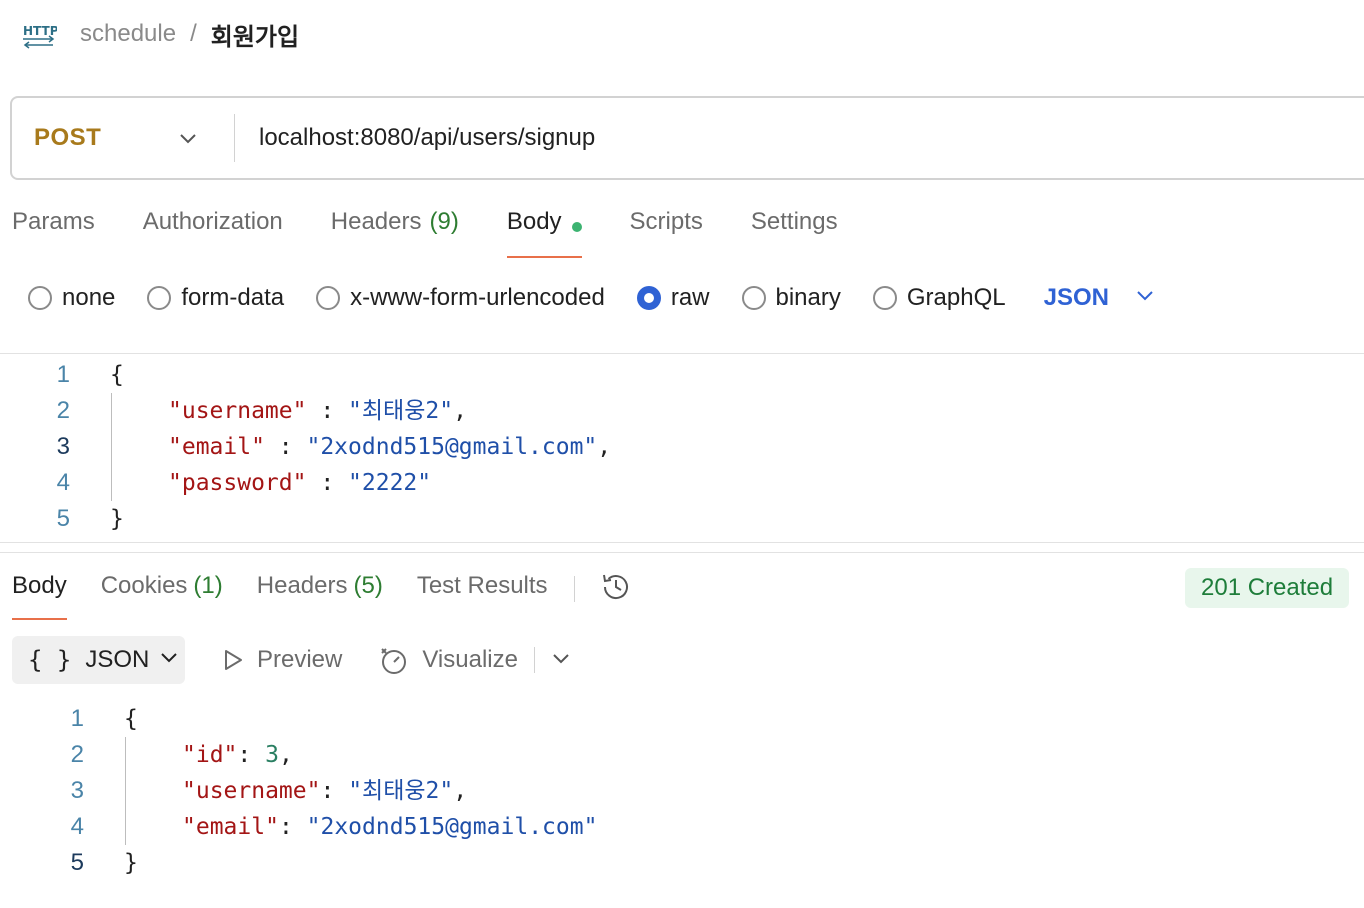 The width and height of the screenshot is (1364, 908). I want to click on code-line: "password" : "2222", so click(299, 483).